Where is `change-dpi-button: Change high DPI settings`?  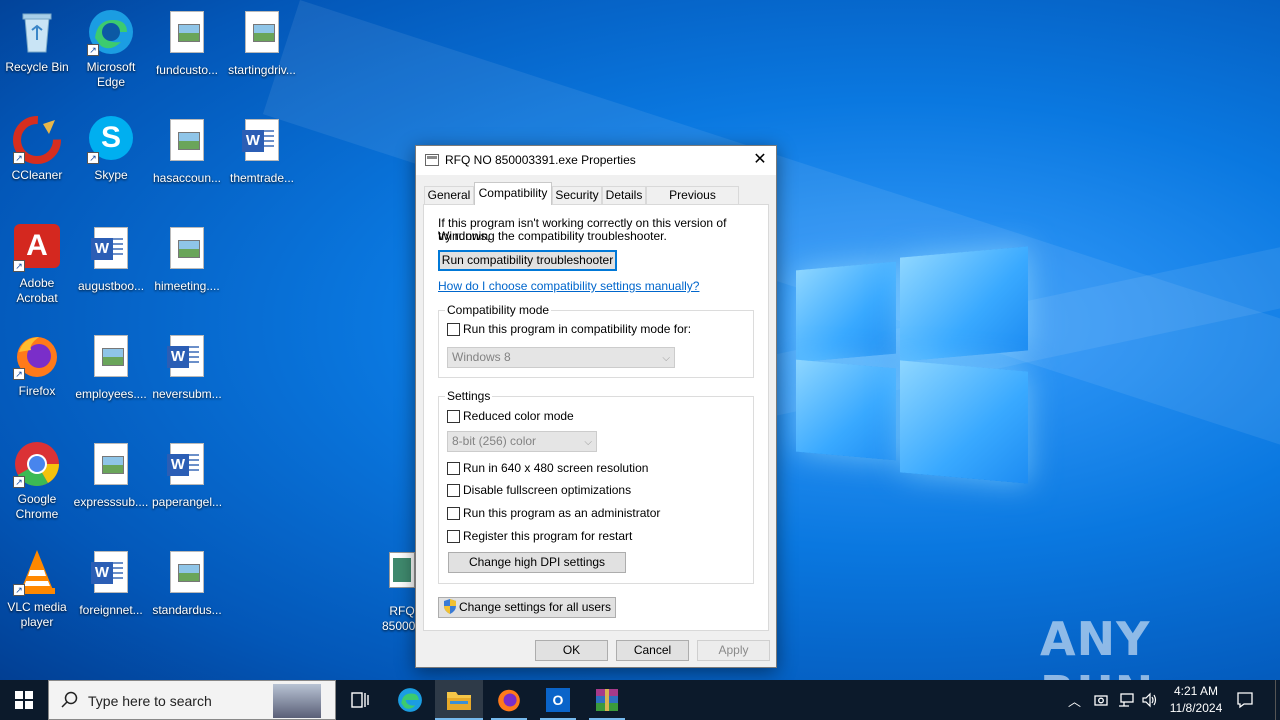
change-dpi-button: Change high DPI settings is located at coordinates (537, 562).